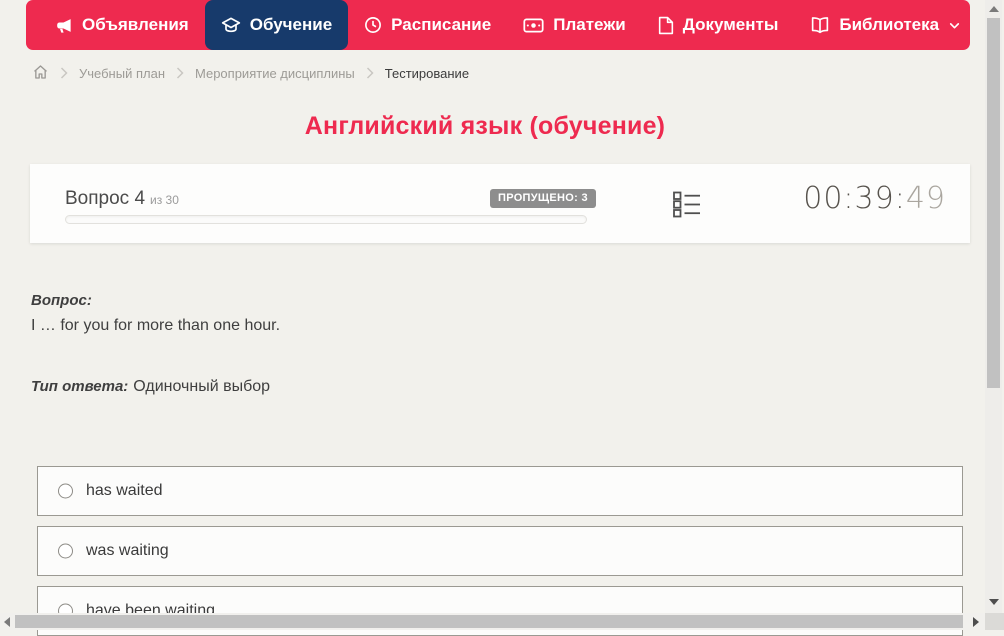  What do you see at coordinates (122, 73) in the screenshot?
I see `breadcrumb-study-plan: Учебный план` at bounding box center [122, 73].